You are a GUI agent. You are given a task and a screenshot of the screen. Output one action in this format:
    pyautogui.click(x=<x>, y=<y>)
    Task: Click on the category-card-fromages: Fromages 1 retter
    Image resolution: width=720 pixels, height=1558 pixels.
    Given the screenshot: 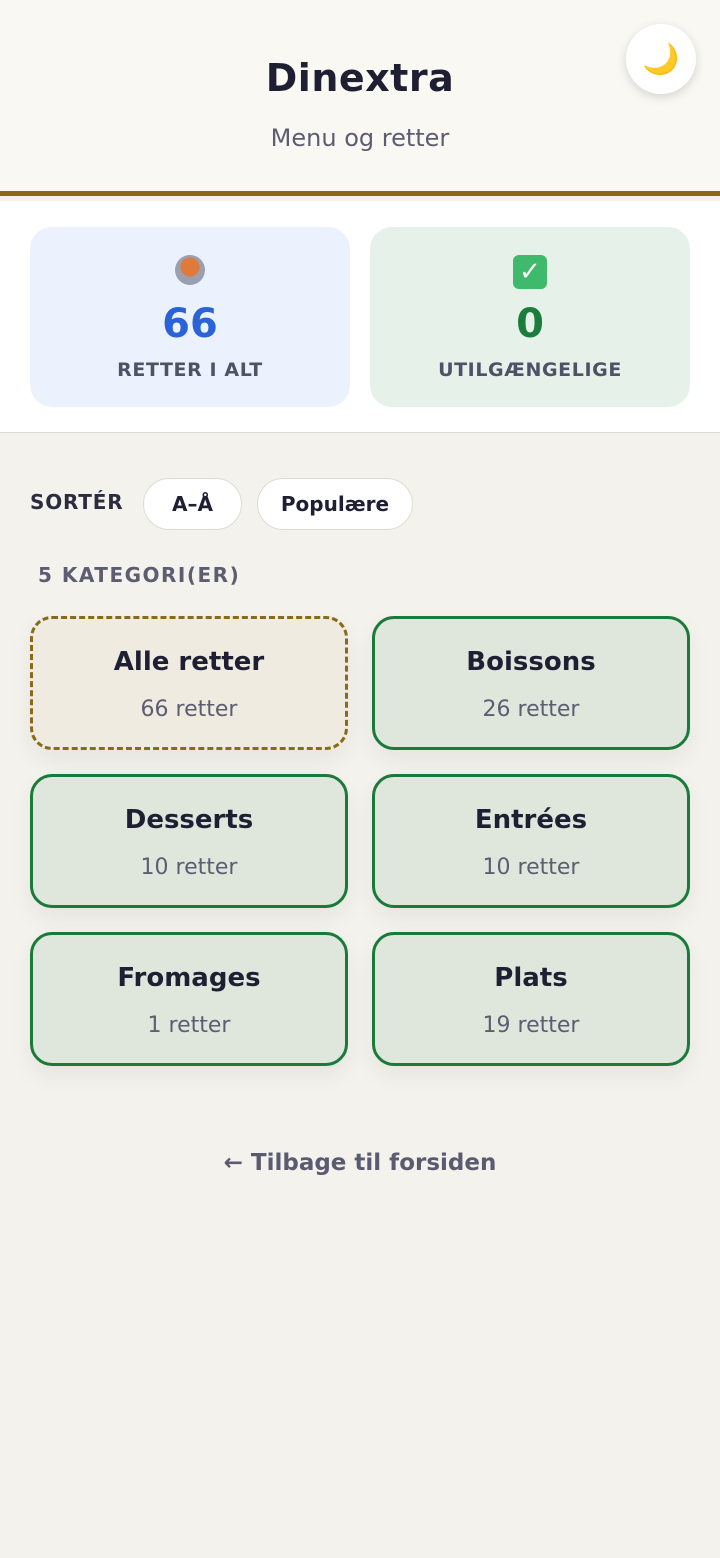 What is the action you would take?
    pyautogui.click(x=189, y=999)
    